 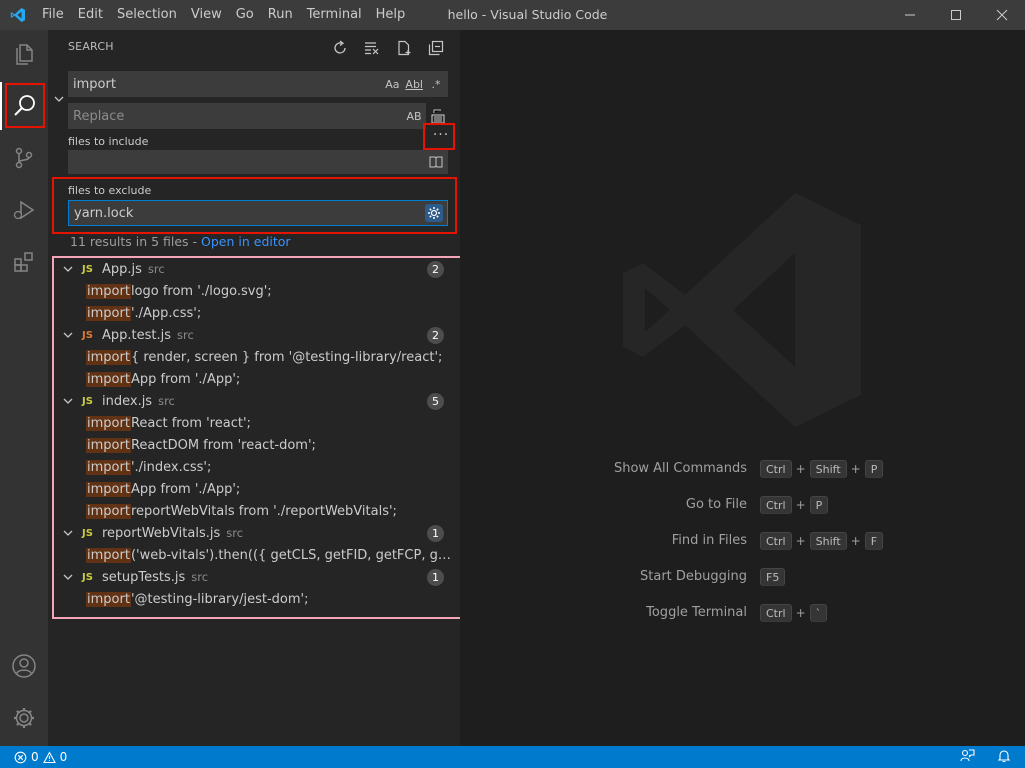 I want to click on files-to-include-label: files to include, so click(x=108, y=141).